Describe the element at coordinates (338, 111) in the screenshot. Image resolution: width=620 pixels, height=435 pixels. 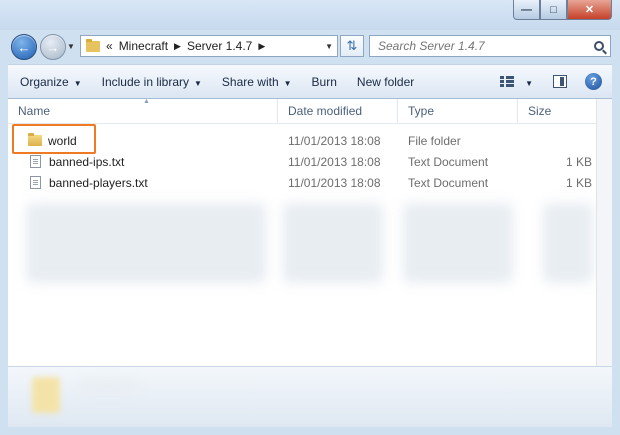
I see `column-date-modified: Date modified` at that location.